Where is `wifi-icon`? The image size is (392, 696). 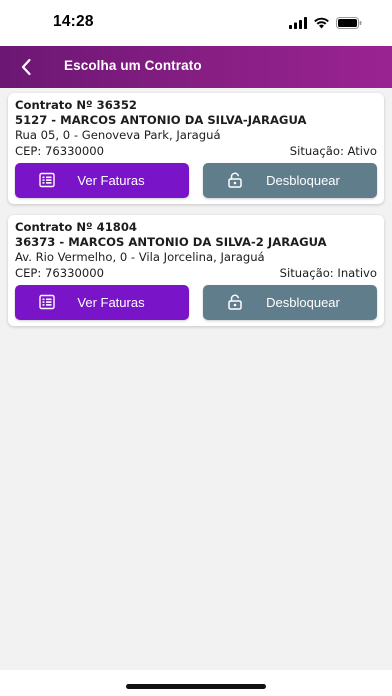 wifi-icon is located at coordinates (321, 23).